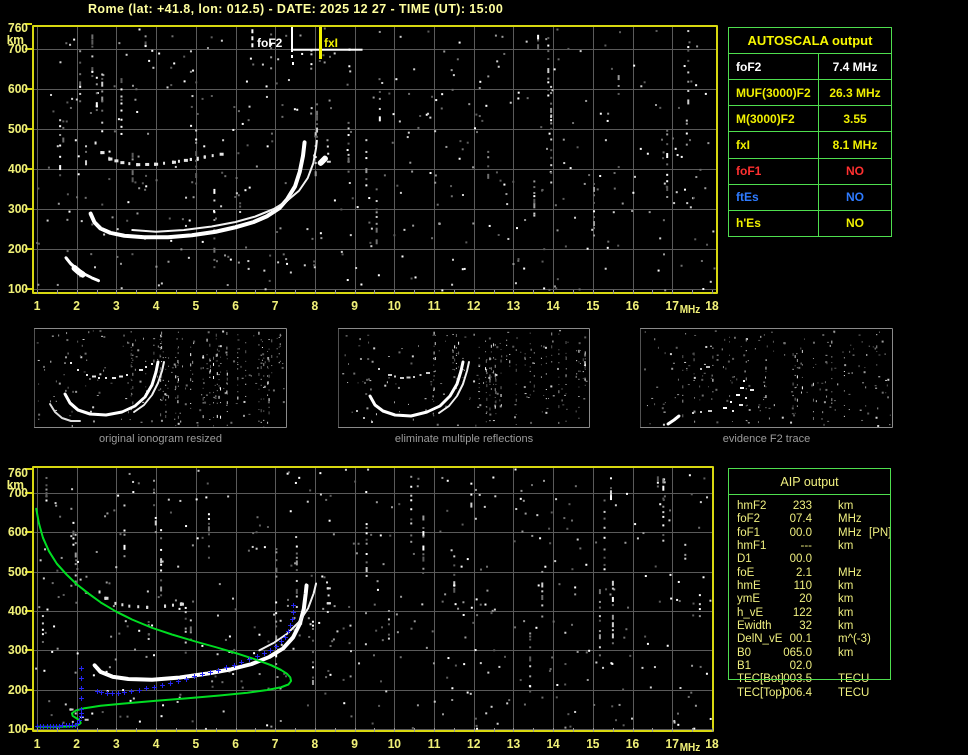 The width and height of the screenshot is (968, 755). Describe the element at coordinates (774, 223) in the screenshot. I see `cell-label: h'Es` at that location.